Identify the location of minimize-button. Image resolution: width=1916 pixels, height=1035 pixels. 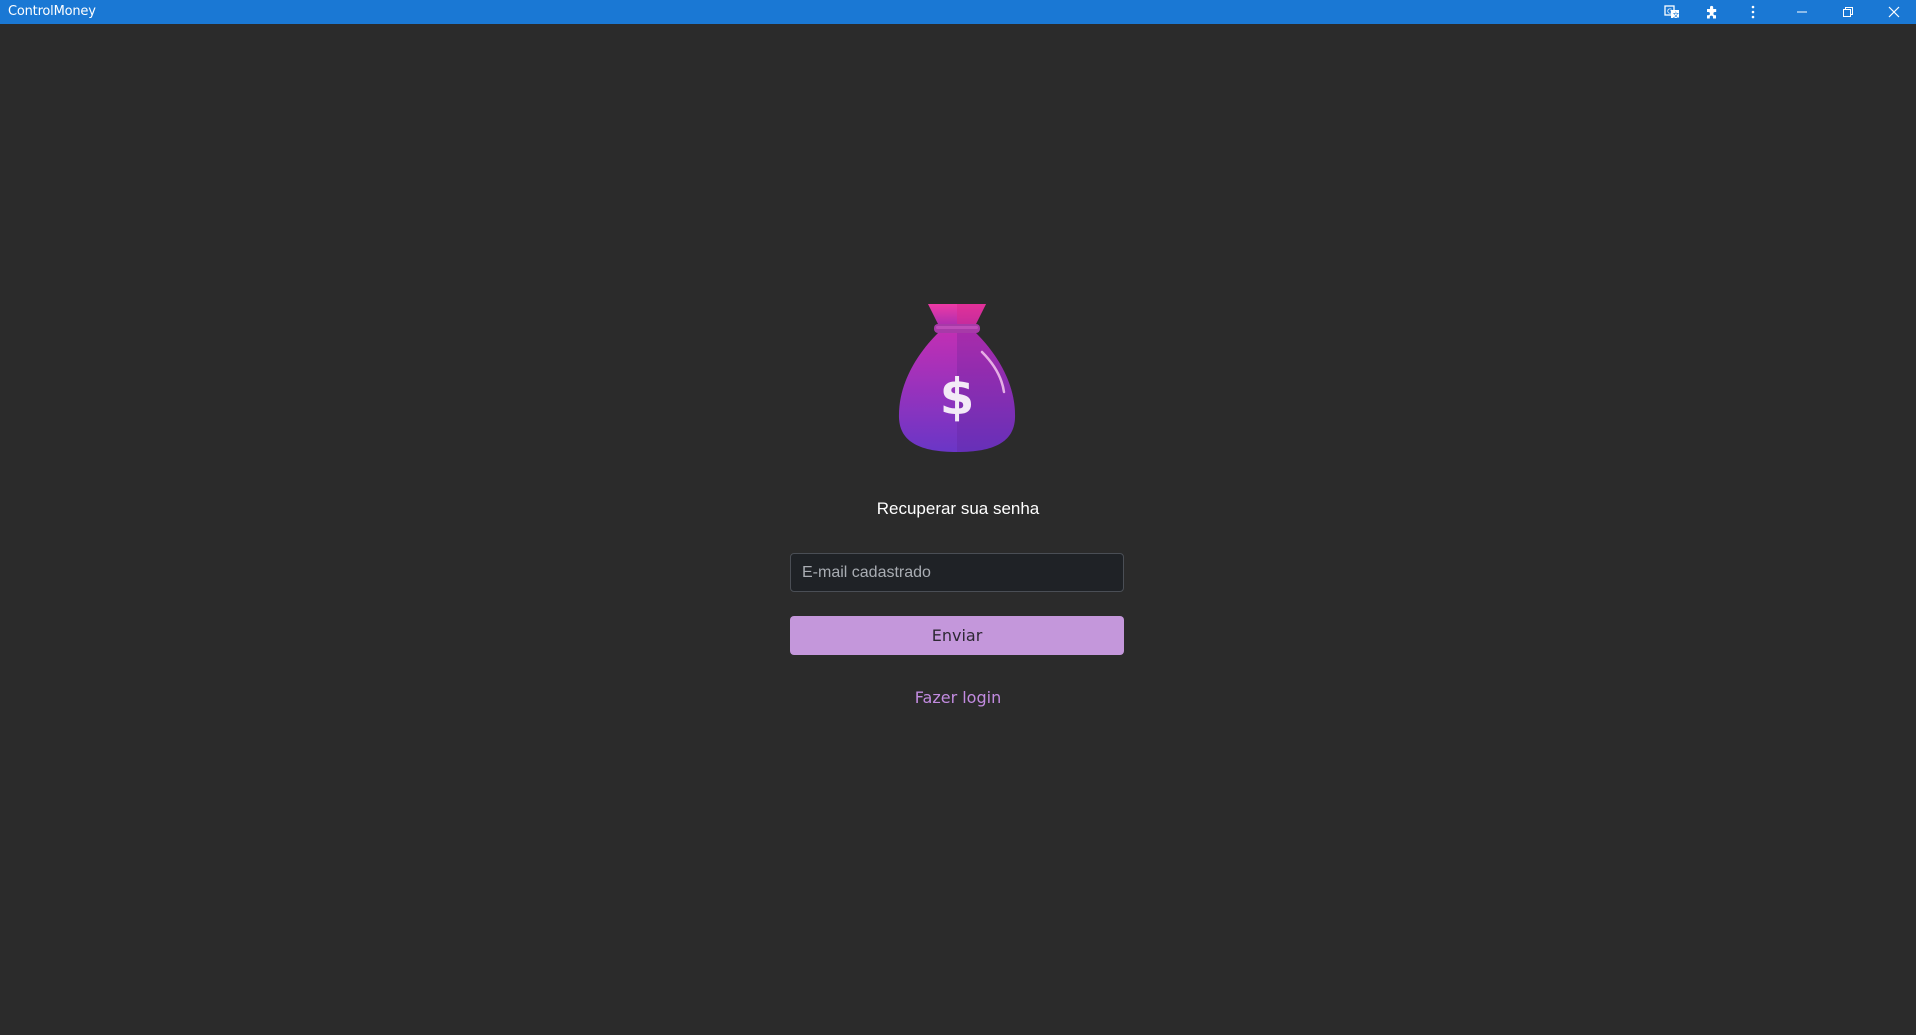
(1802, 12).